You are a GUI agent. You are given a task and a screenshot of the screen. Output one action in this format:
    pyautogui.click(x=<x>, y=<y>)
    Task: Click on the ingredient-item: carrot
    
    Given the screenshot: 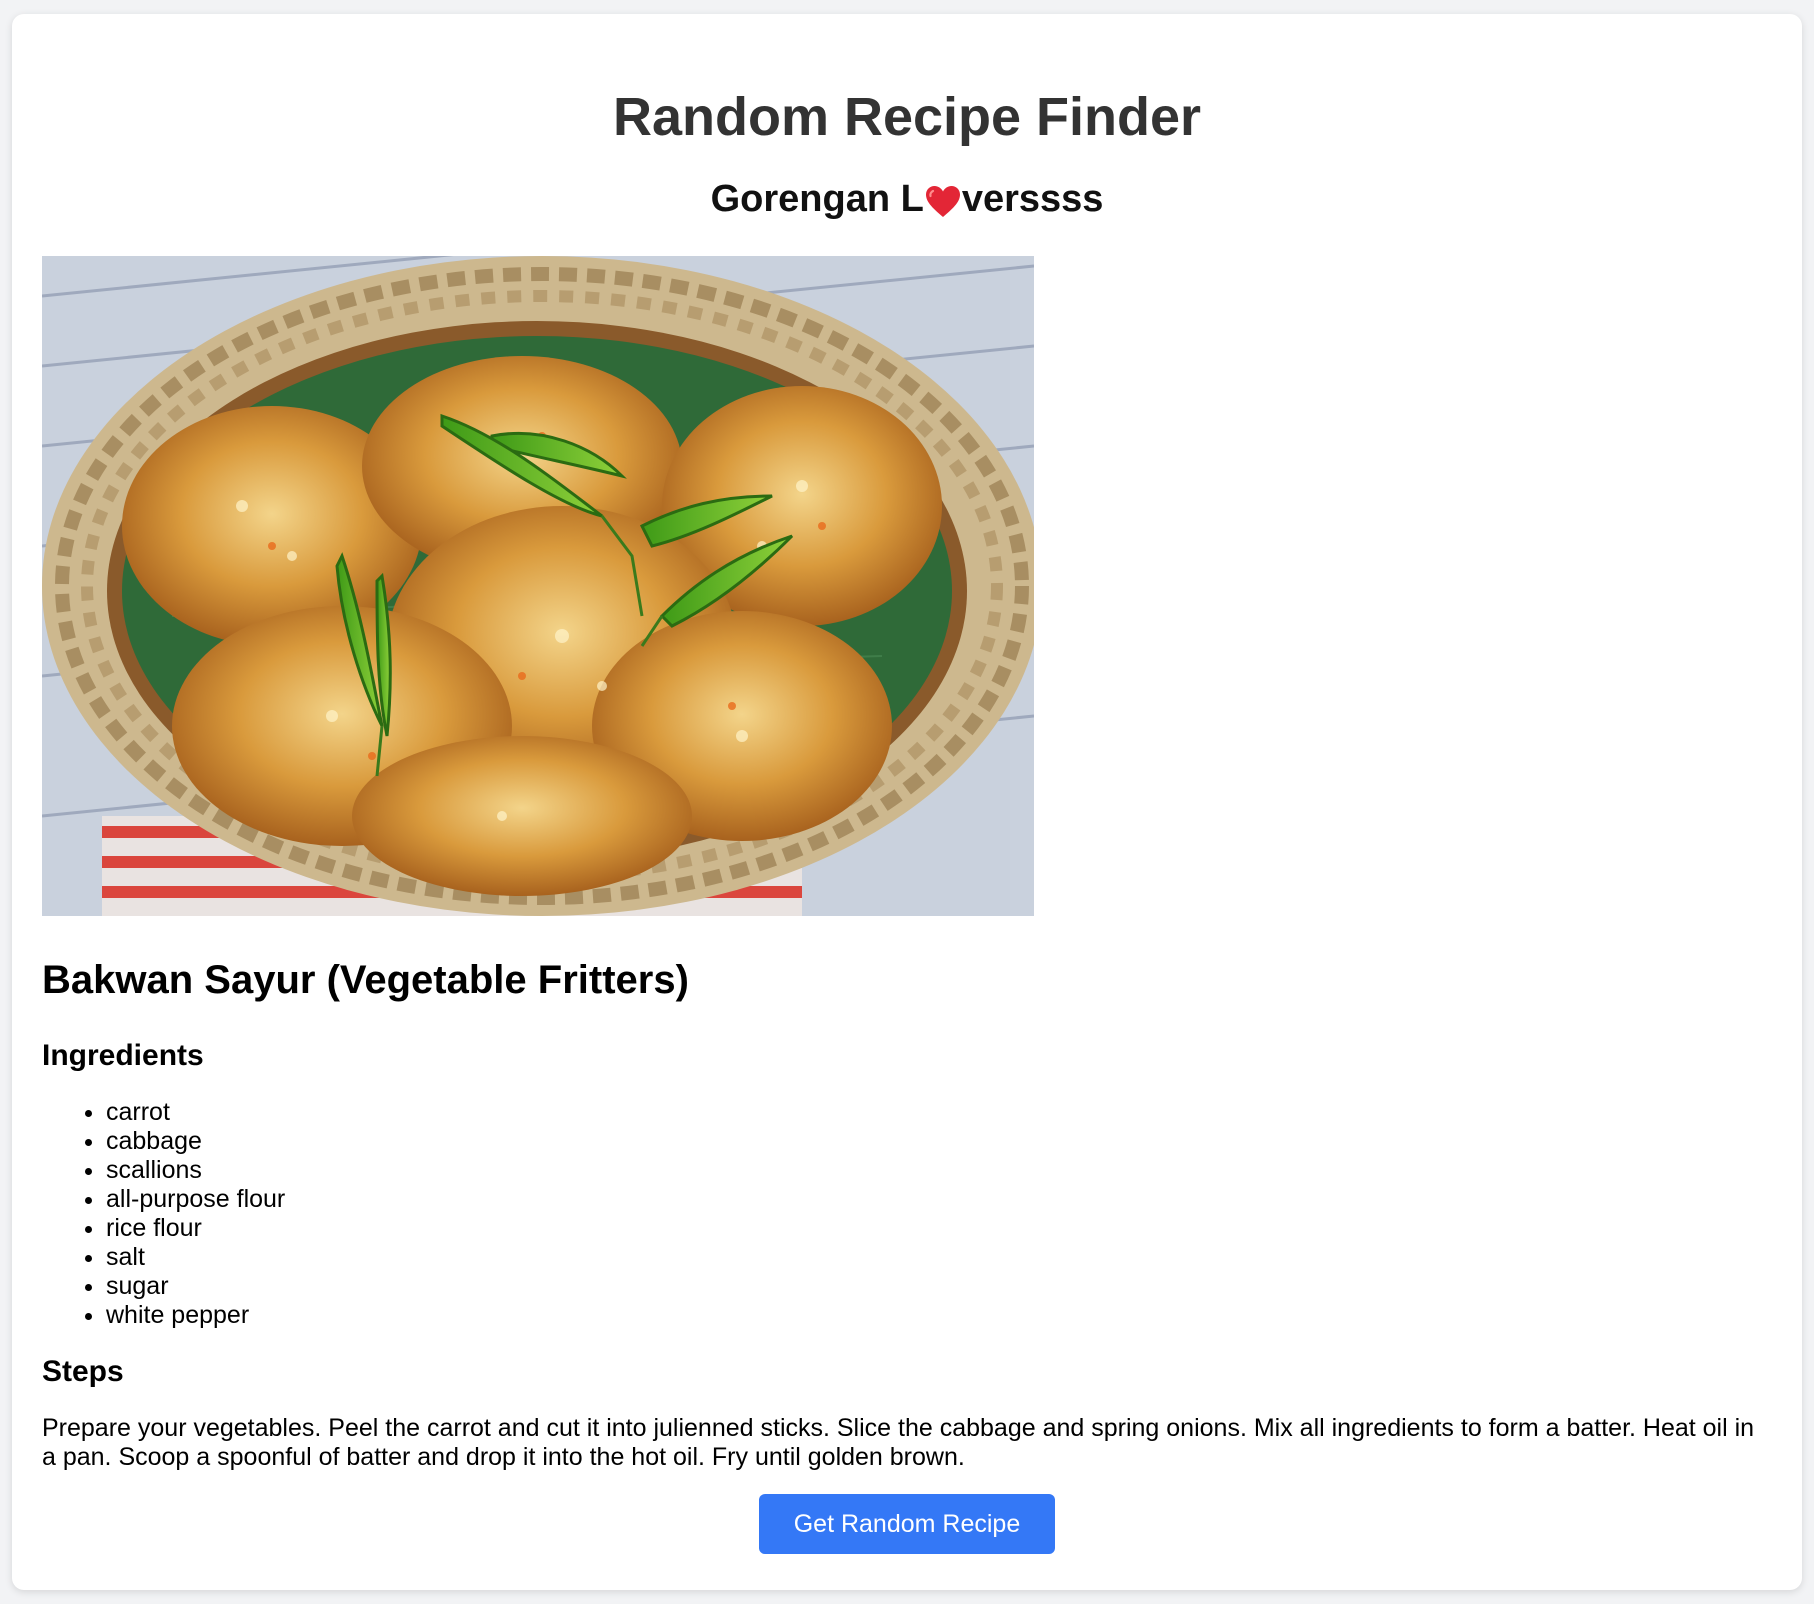 What is the action you would take?
    pyautogui.click(x=939, y=1112)
    